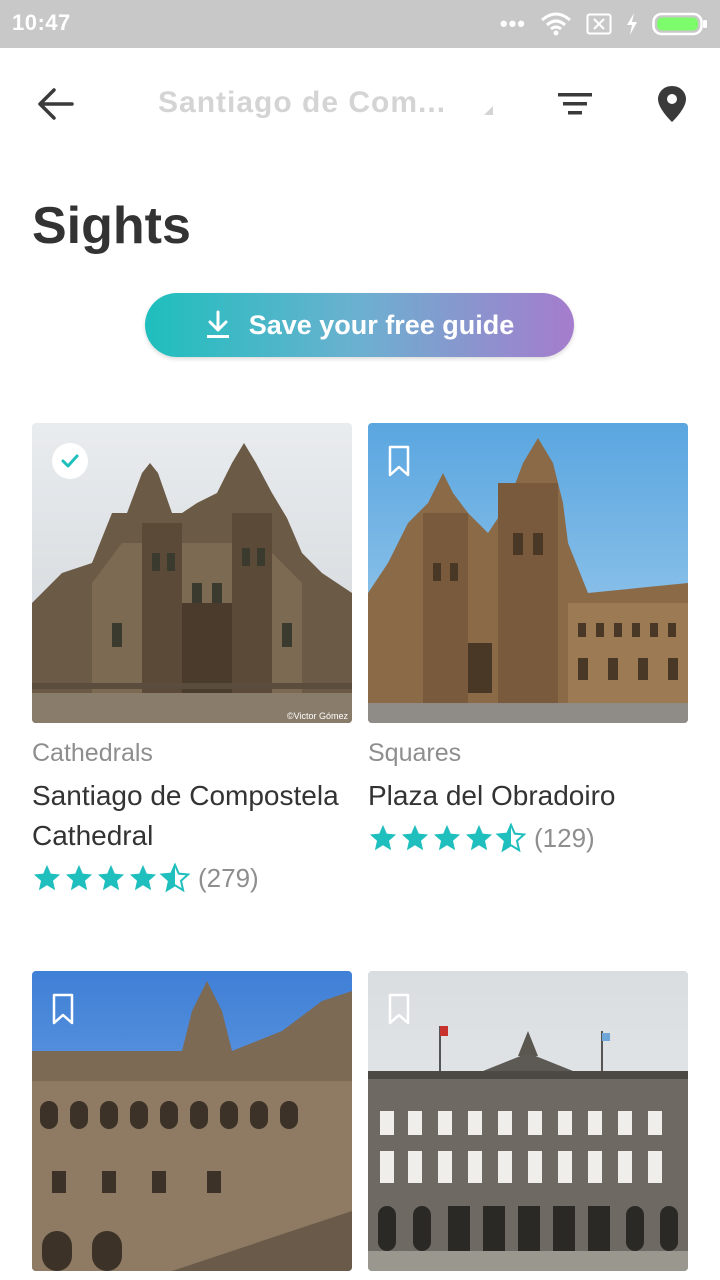 The image size is (720, 1280). Describe the element at coordinates (512, 23) in the screenshot. I see `more-dots-icon: •••` at that location.